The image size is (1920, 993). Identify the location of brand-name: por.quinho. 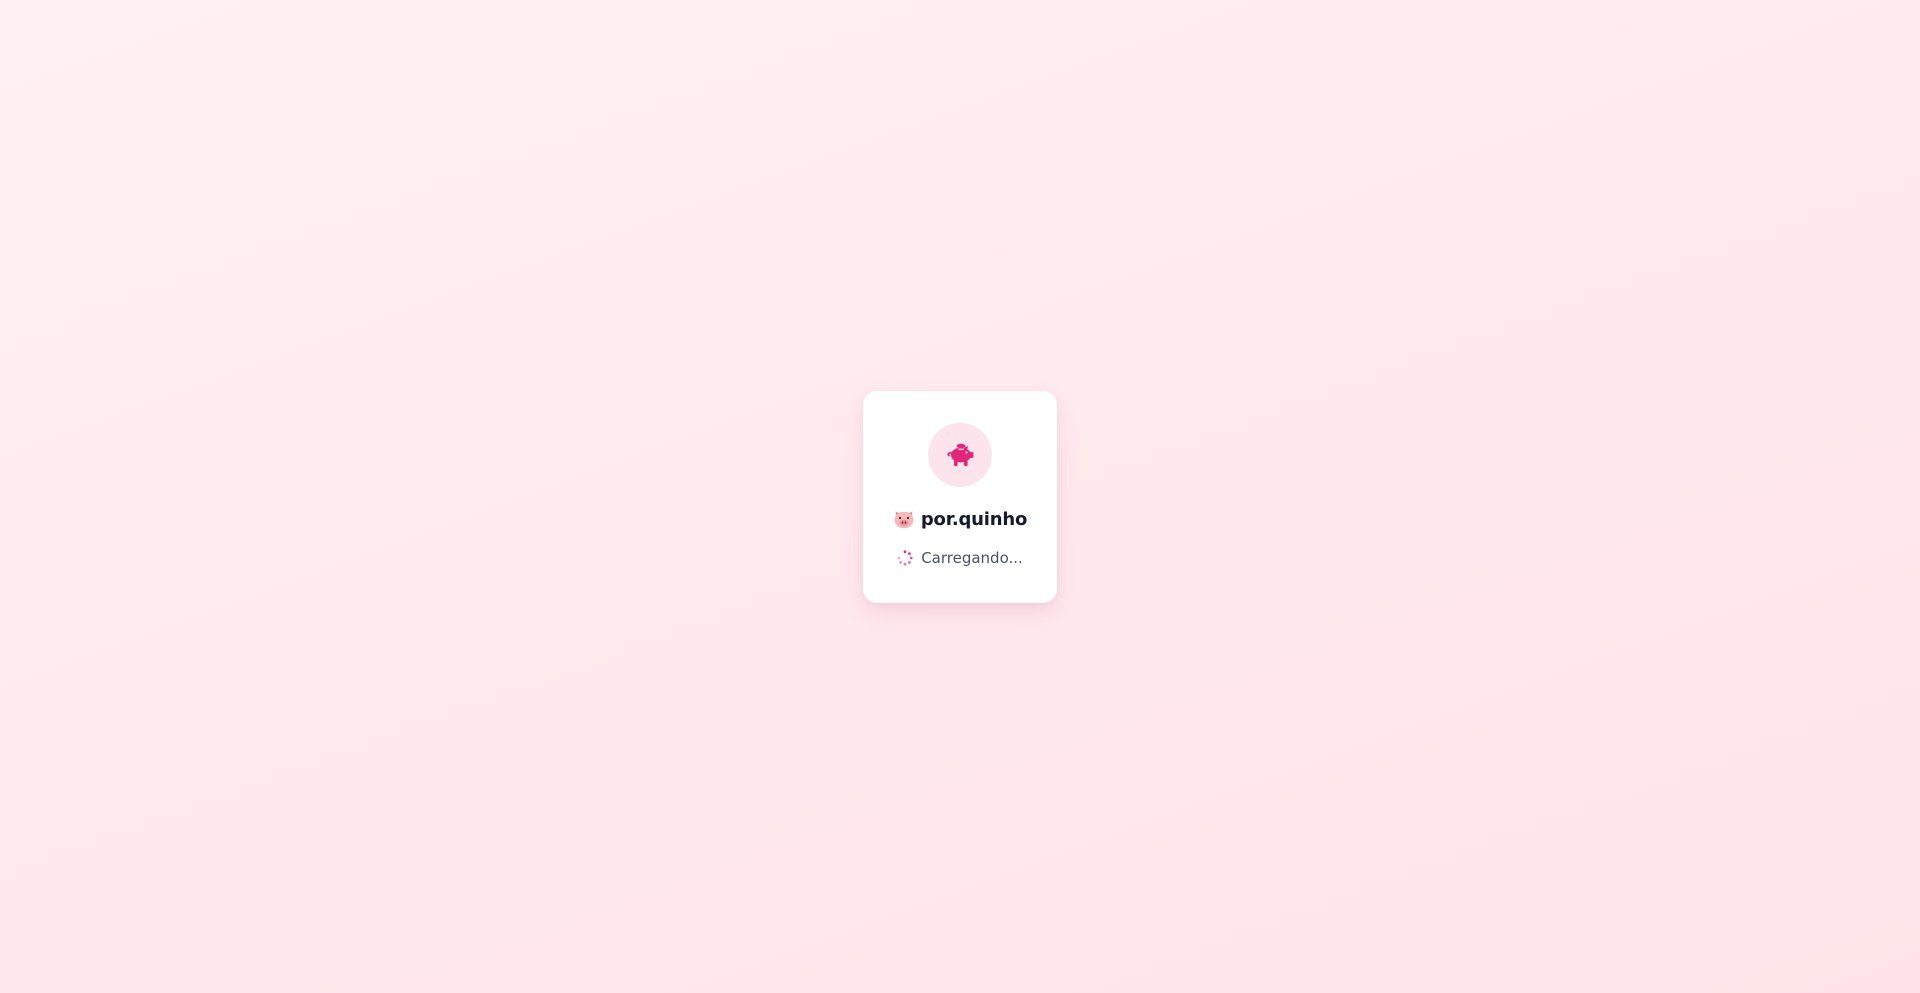
(974, 519).